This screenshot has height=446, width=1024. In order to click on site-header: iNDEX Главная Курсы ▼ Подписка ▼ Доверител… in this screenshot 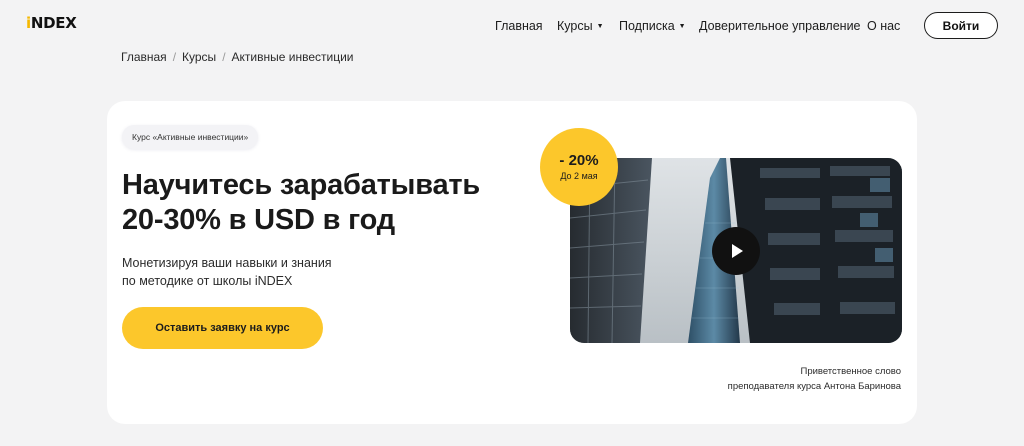, I will do `click(512, 25)`.